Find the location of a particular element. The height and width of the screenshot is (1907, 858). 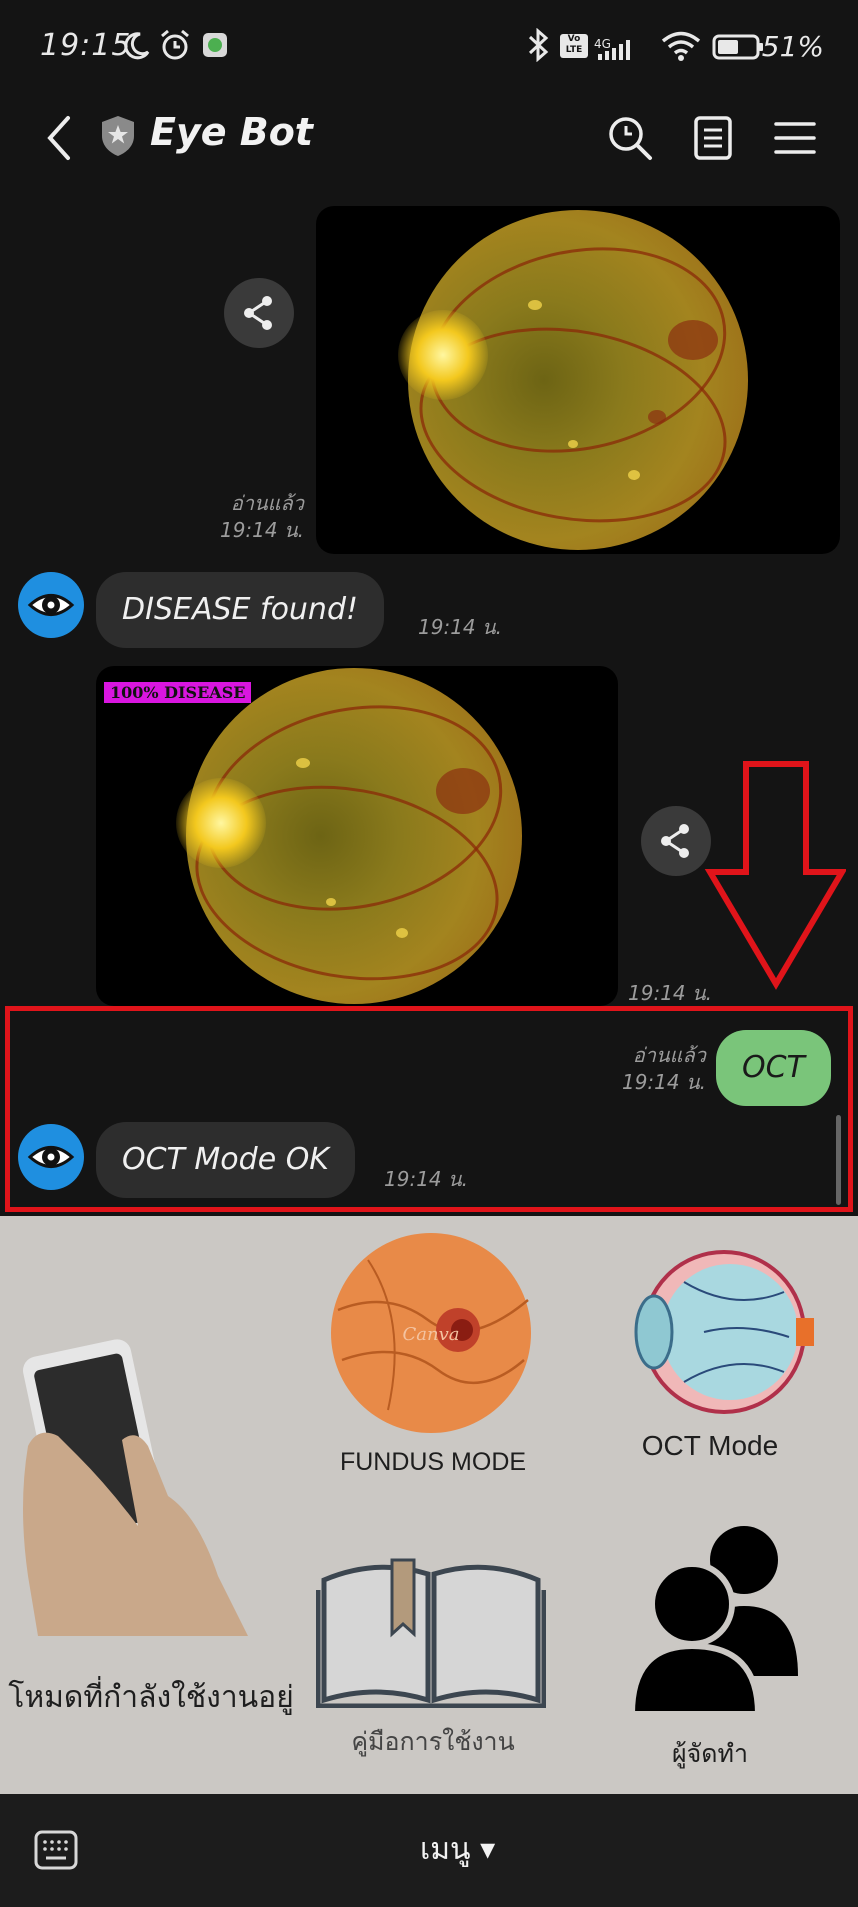

watermark: Canva is located at coordinates (431, 1334).